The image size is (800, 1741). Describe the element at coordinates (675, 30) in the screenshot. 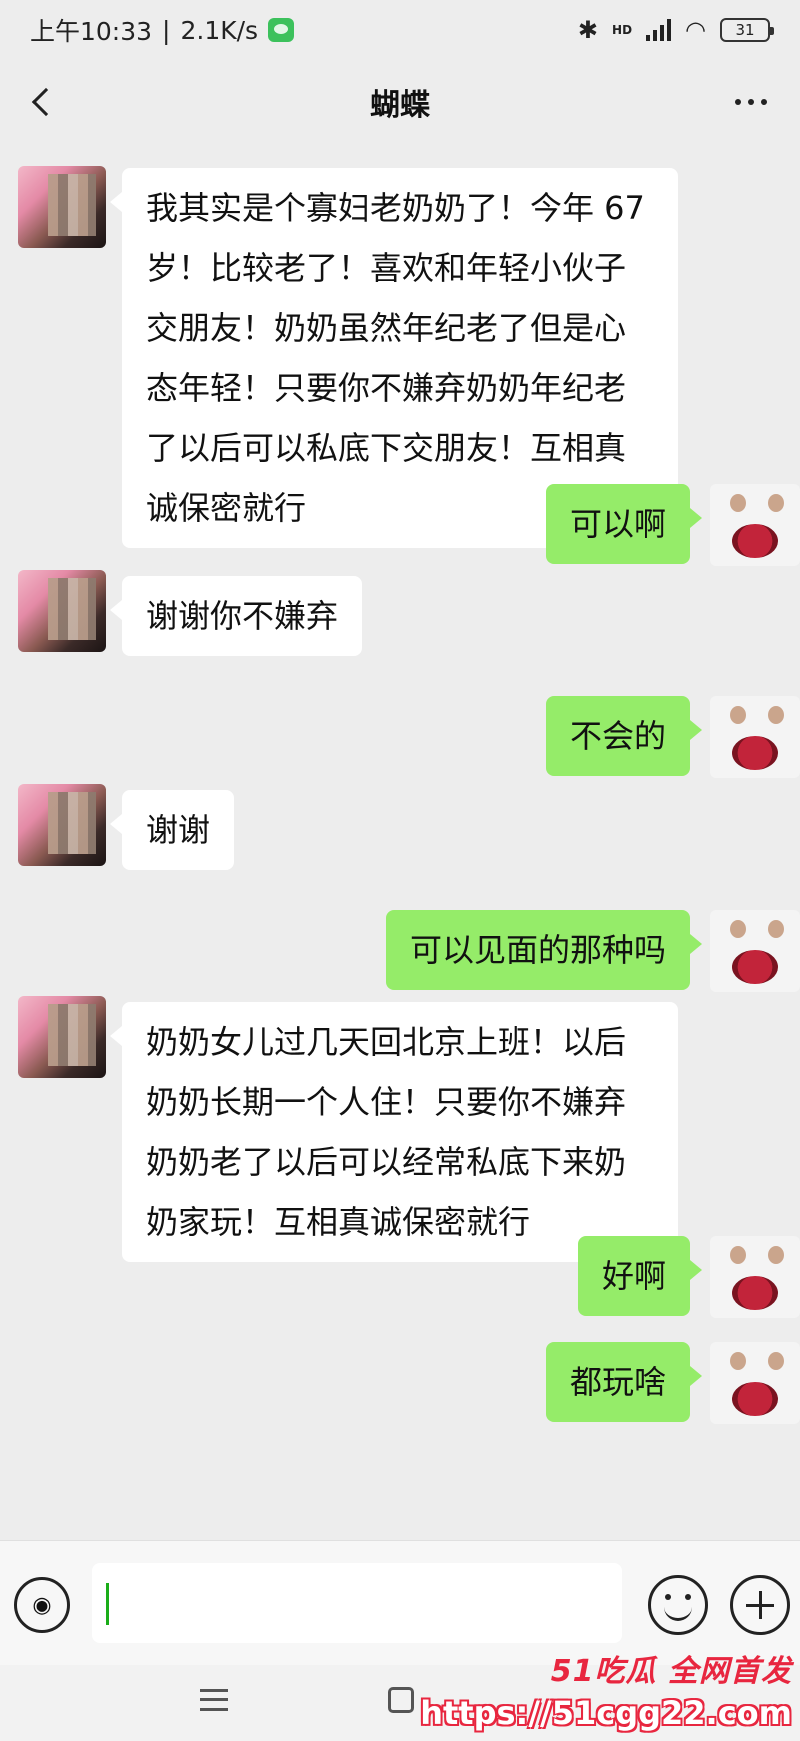

I see `status-right: ✱ HD ◠ 31` at that location.